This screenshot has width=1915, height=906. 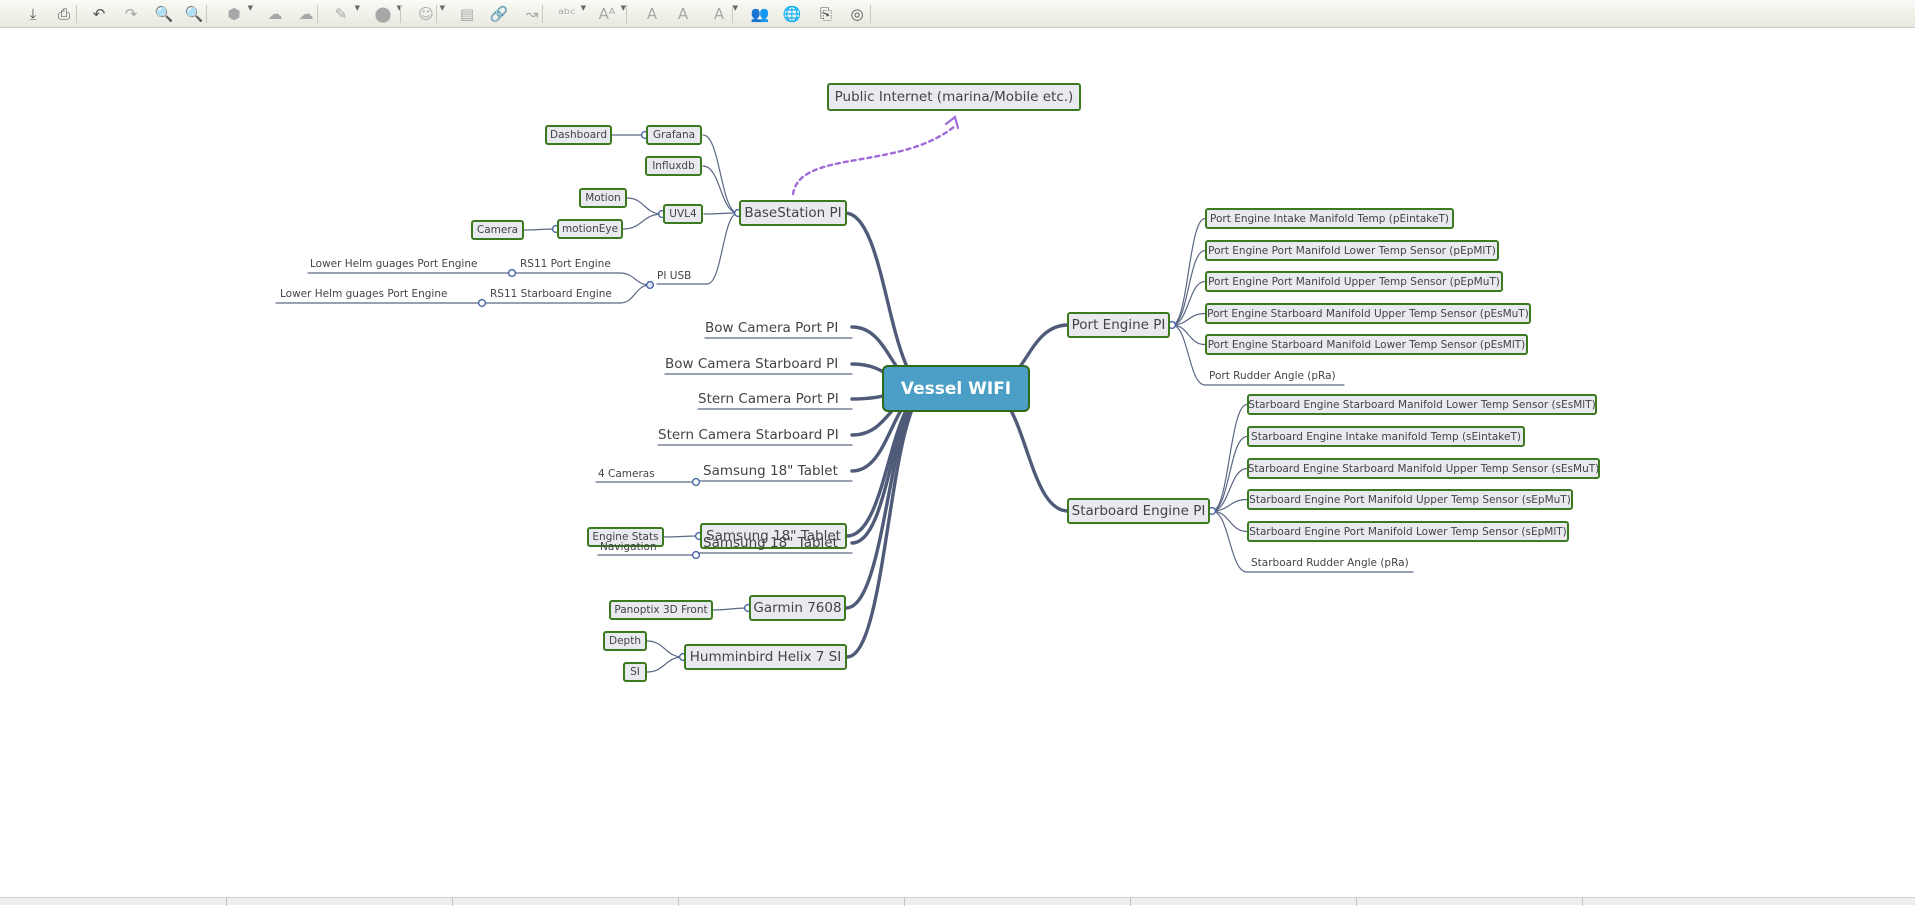 I want to click on topic-pi-usb: PI USB, so click(x=682, y=276).